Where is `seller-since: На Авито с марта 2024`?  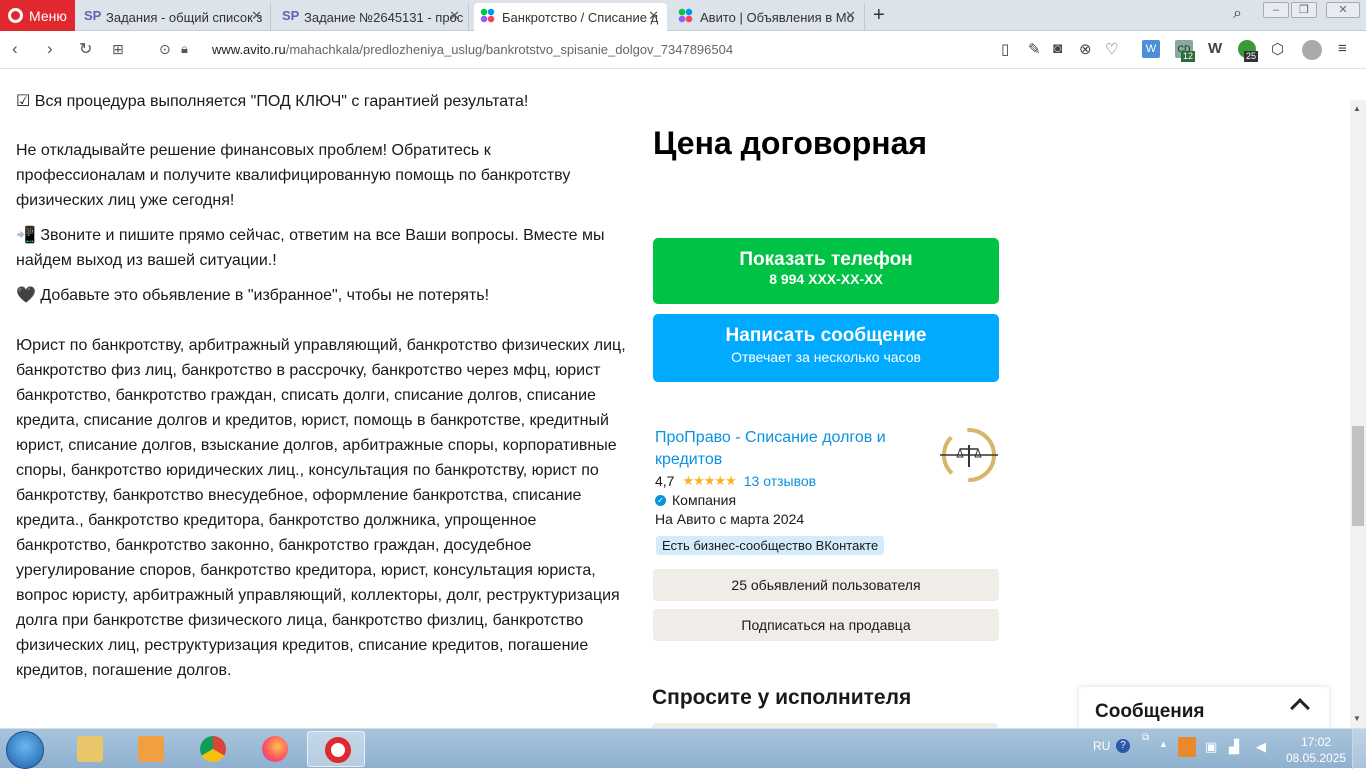
seller-since: На Авито с марта 2024 is located at coordinates (730, 519).